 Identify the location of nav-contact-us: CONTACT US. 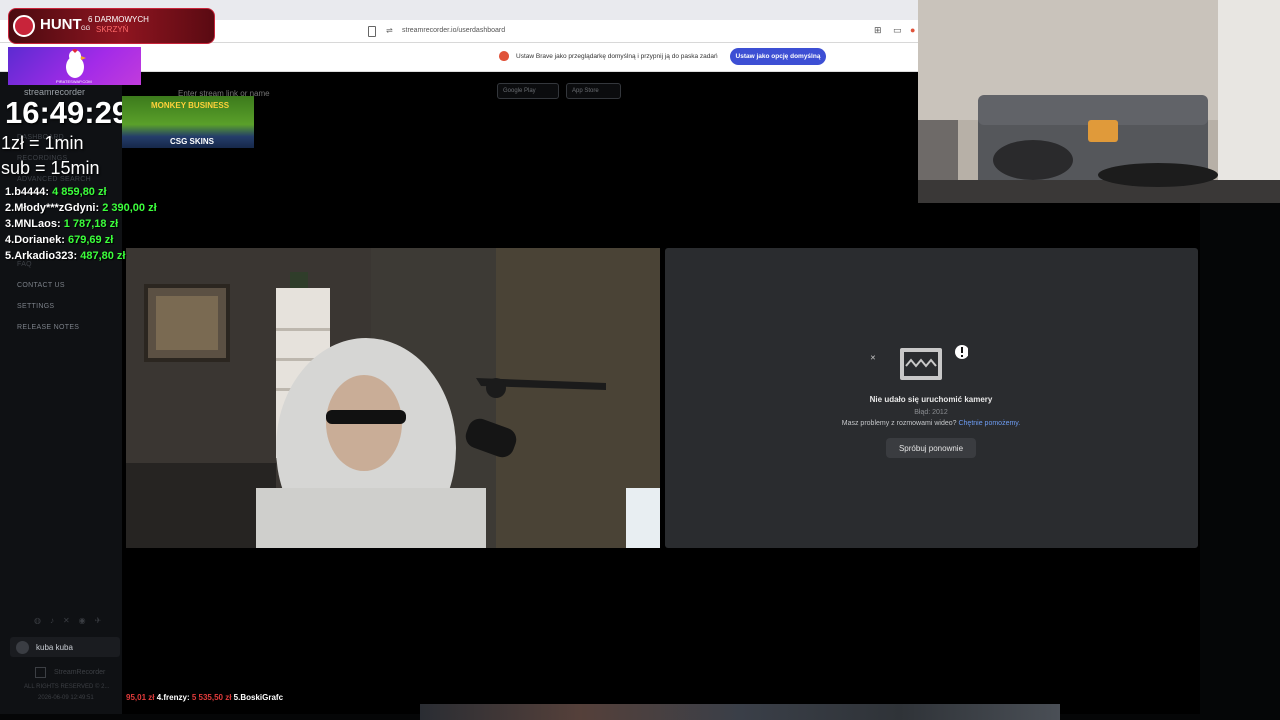
(41, 285).